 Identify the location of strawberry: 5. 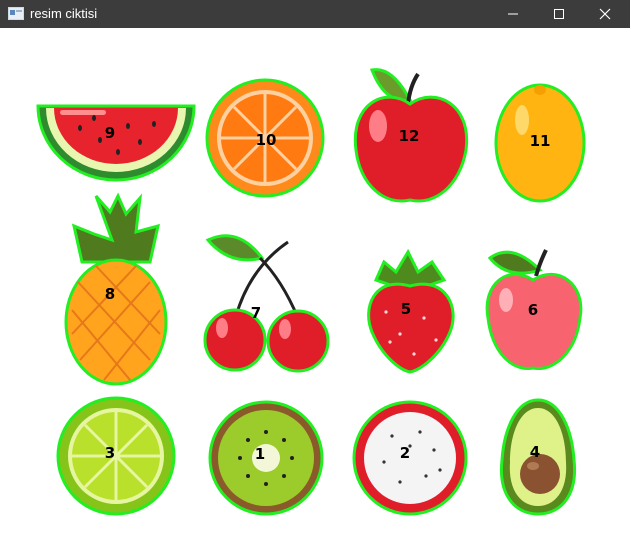
(411, 311).